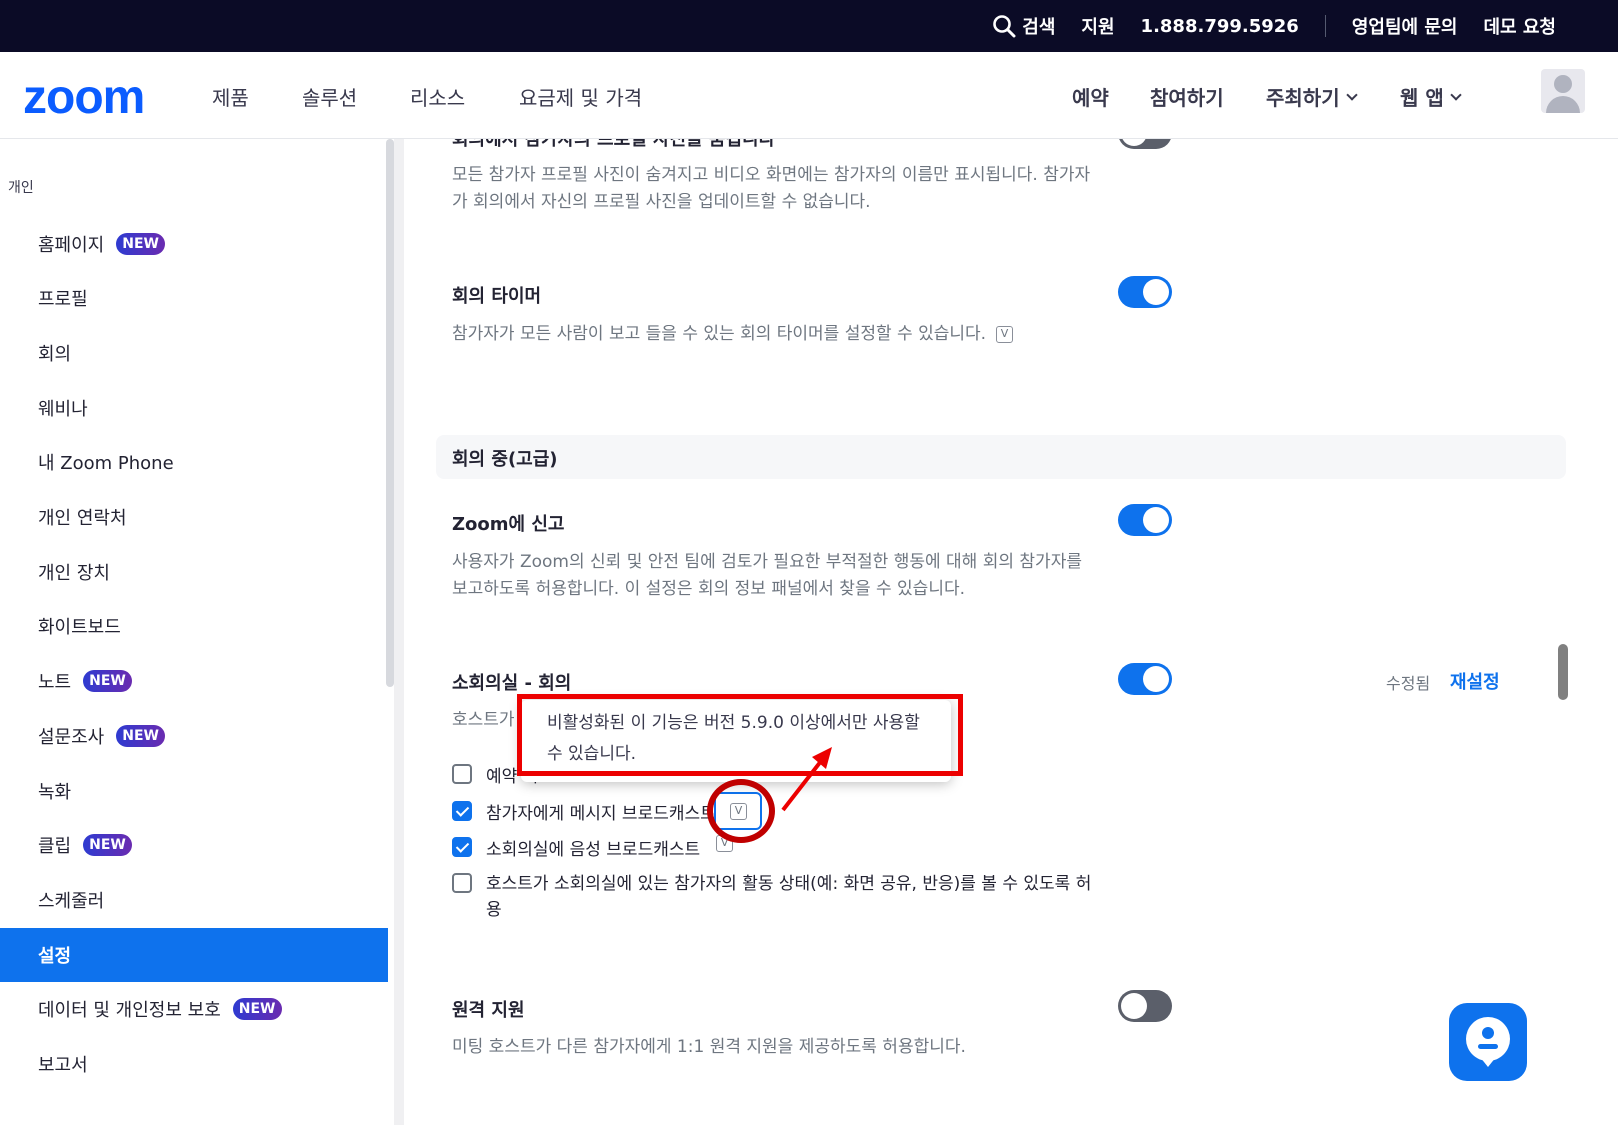 This screenshot has height=1125, width=1618. I want to click on search-icon, so click(1004, 26).